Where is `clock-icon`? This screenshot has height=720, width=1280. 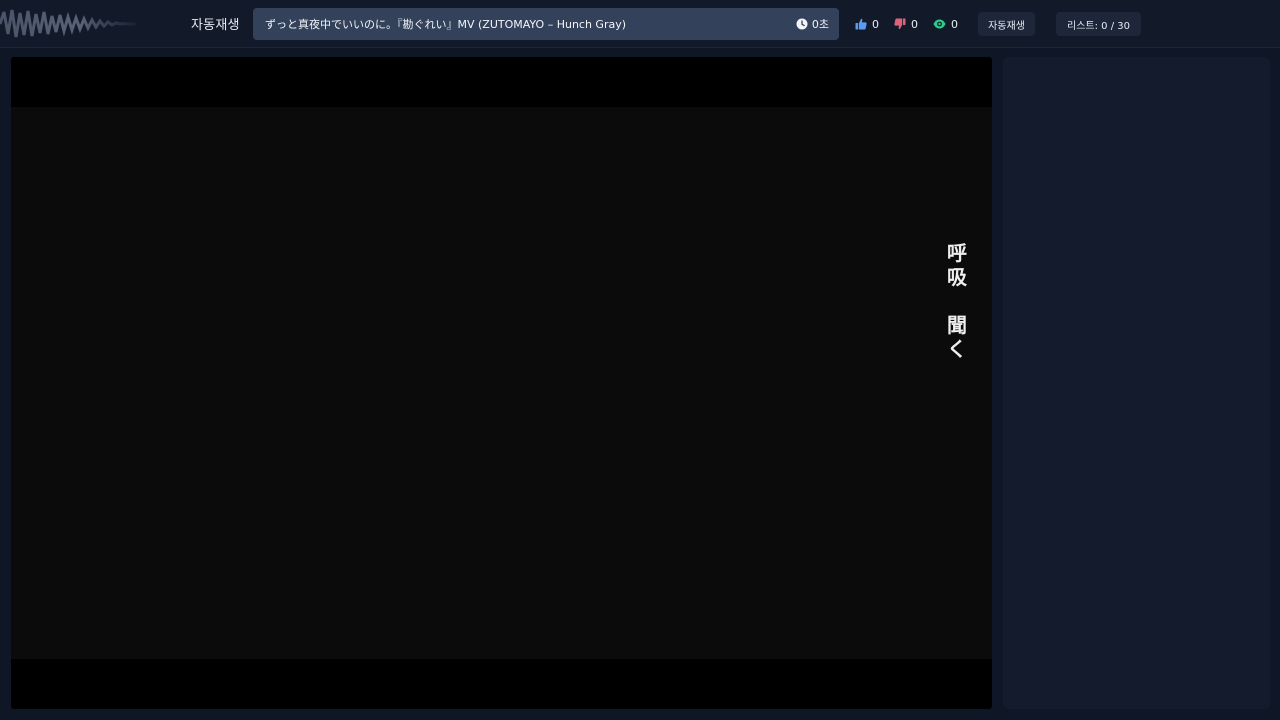 clock-icon is located at coordinates (802, 24).